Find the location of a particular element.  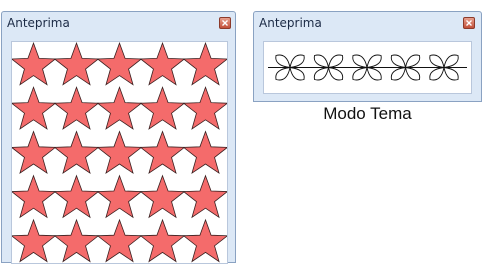

preview-canvas is located at coordinates (367, 67).